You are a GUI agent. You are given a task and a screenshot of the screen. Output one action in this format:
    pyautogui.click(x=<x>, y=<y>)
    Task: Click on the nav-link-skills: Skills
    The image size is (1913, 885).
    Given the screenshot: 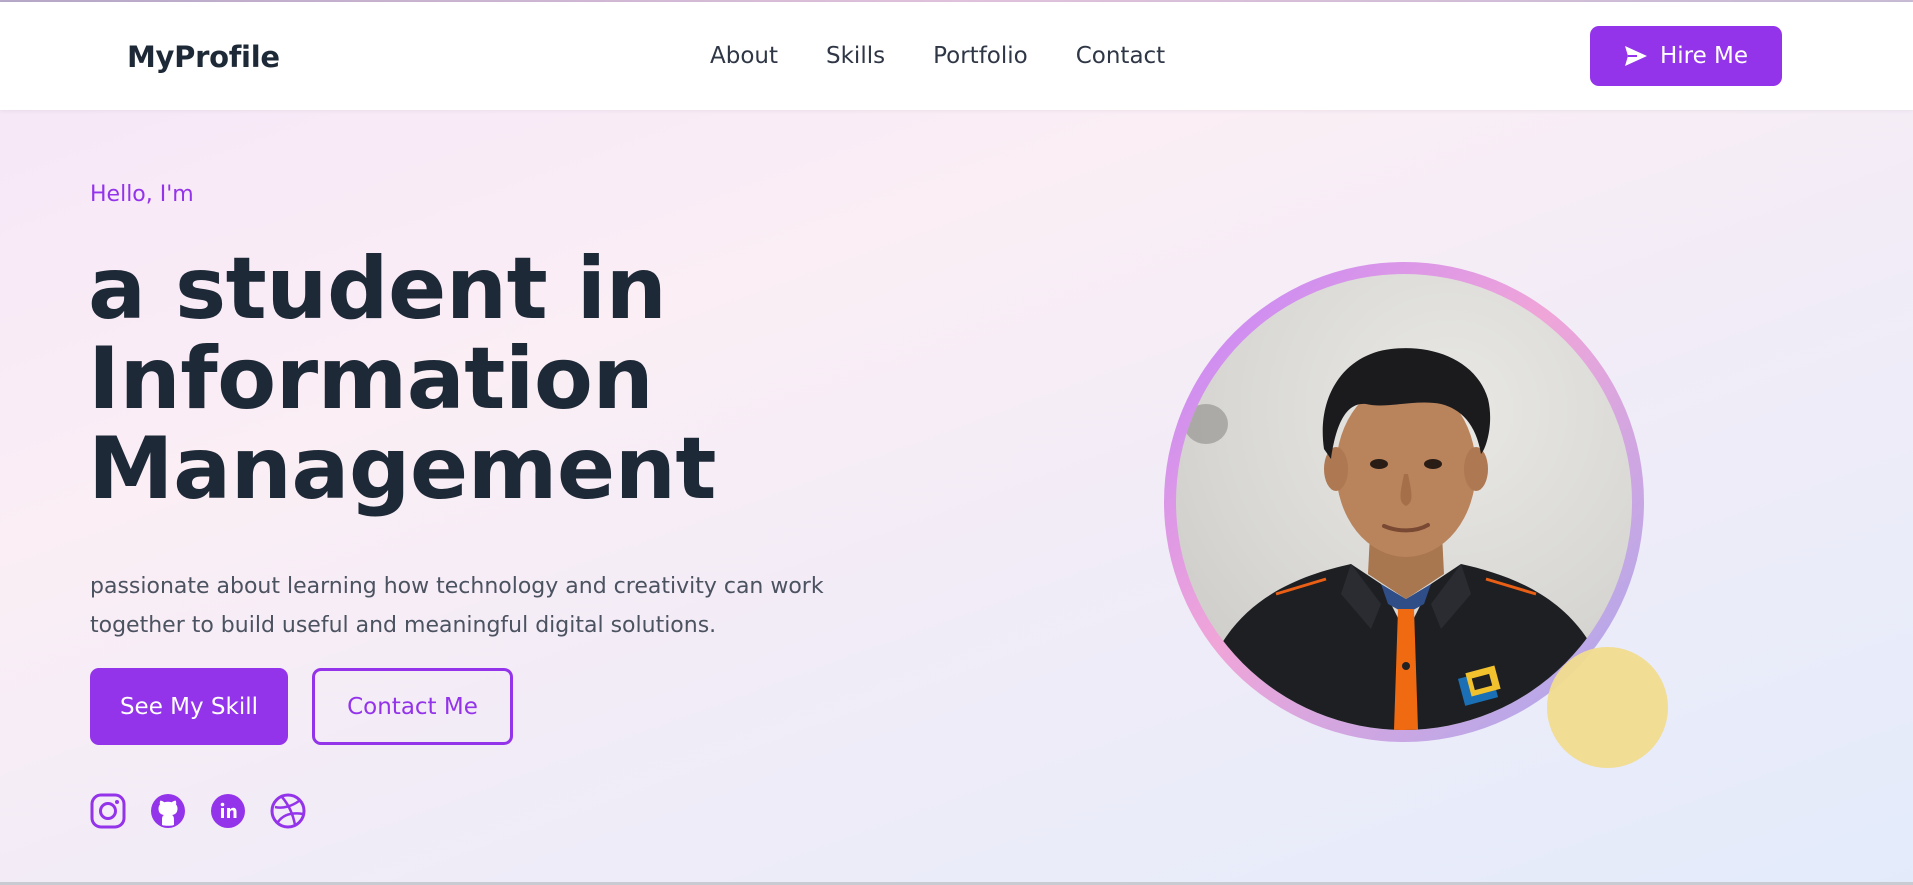 What is the action you would take?
    pyautogui.click(x=855, y=56)
    